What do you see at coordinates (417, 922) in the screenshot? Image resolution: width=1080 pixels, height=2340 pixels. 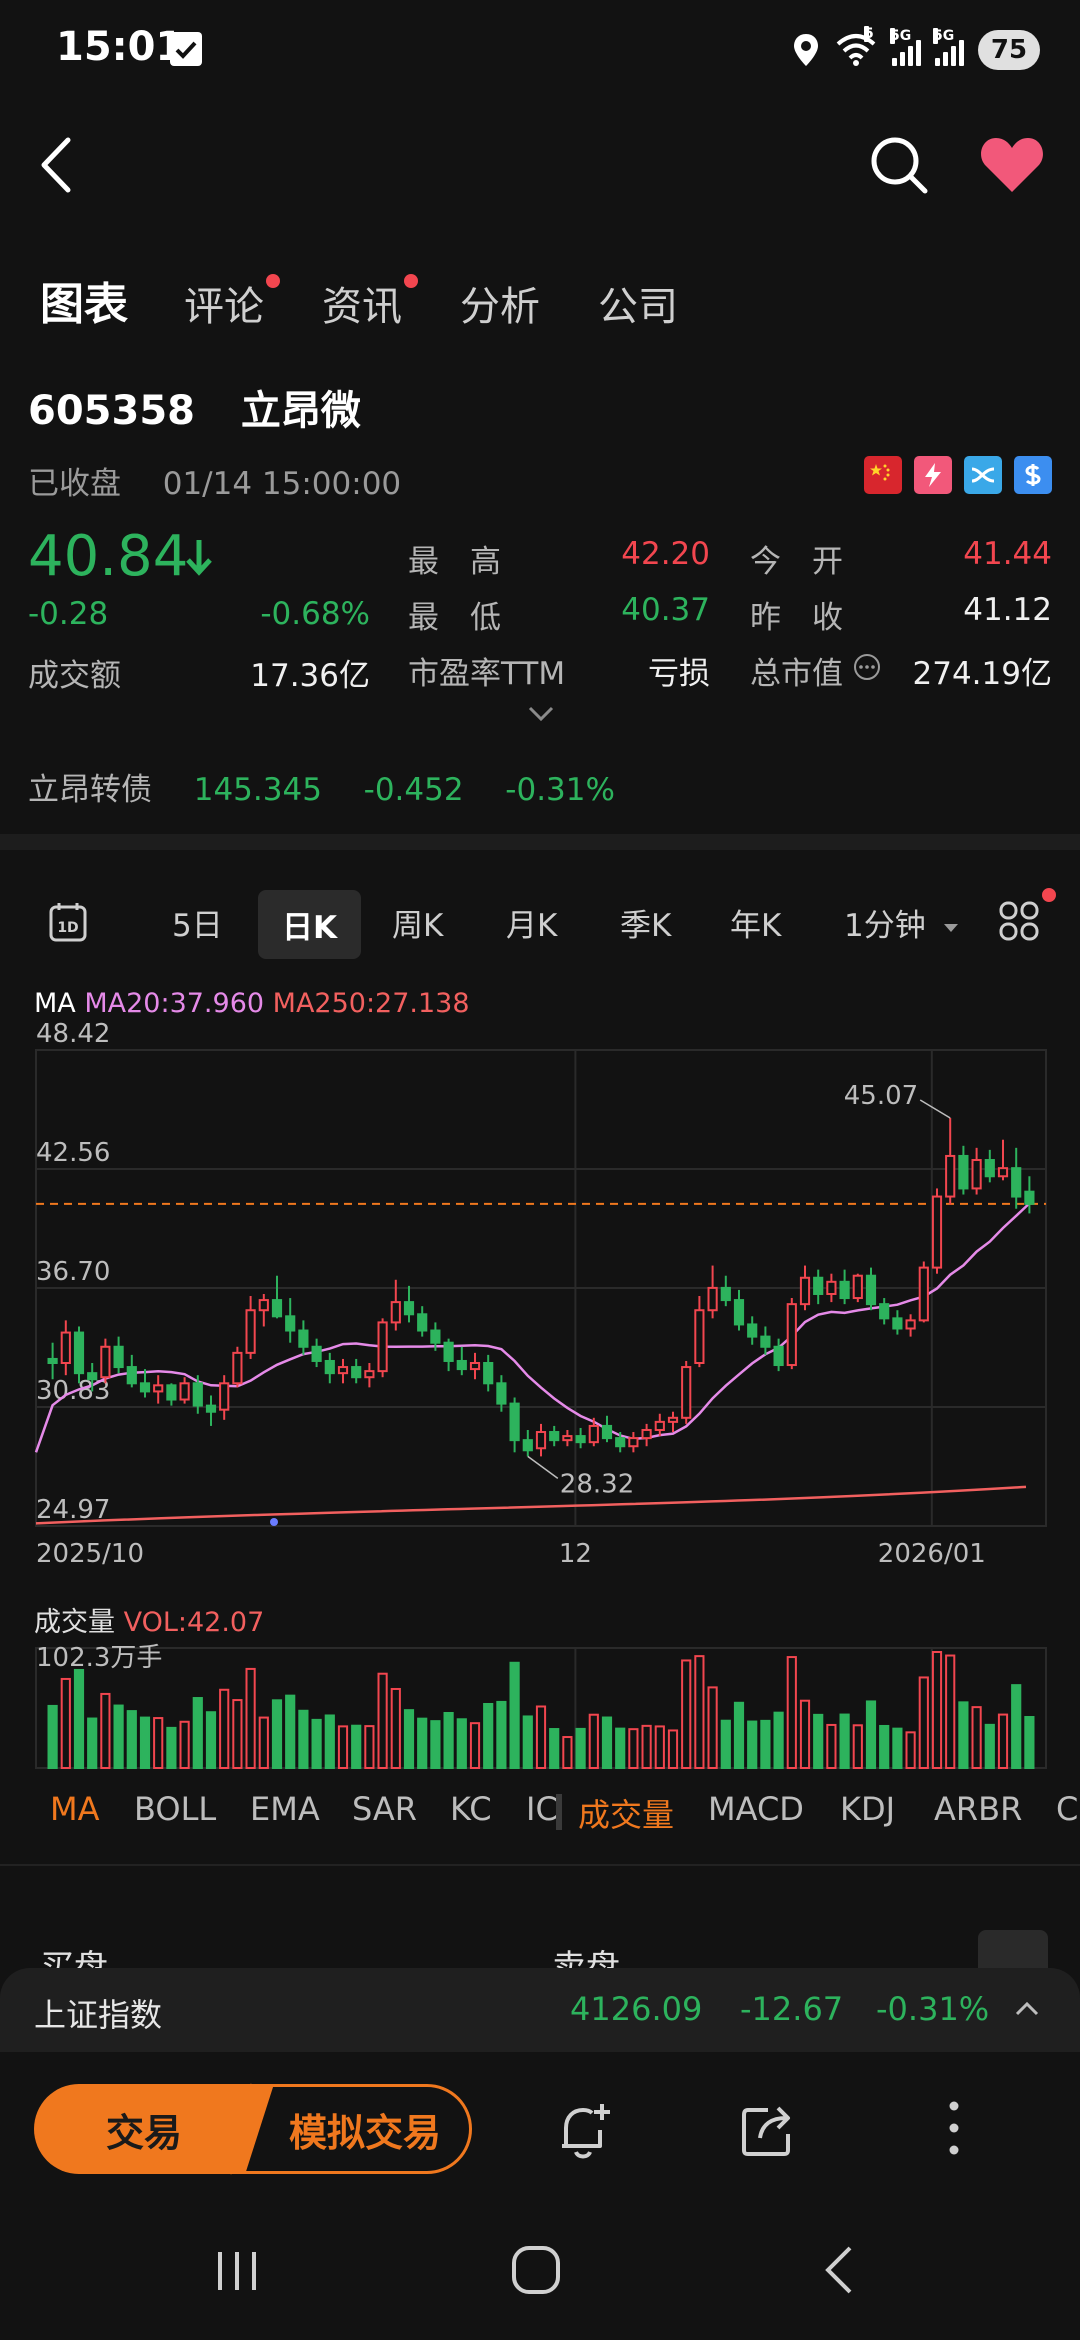 I see `tf-weekly: 周K` at bounding box center [417, 922].